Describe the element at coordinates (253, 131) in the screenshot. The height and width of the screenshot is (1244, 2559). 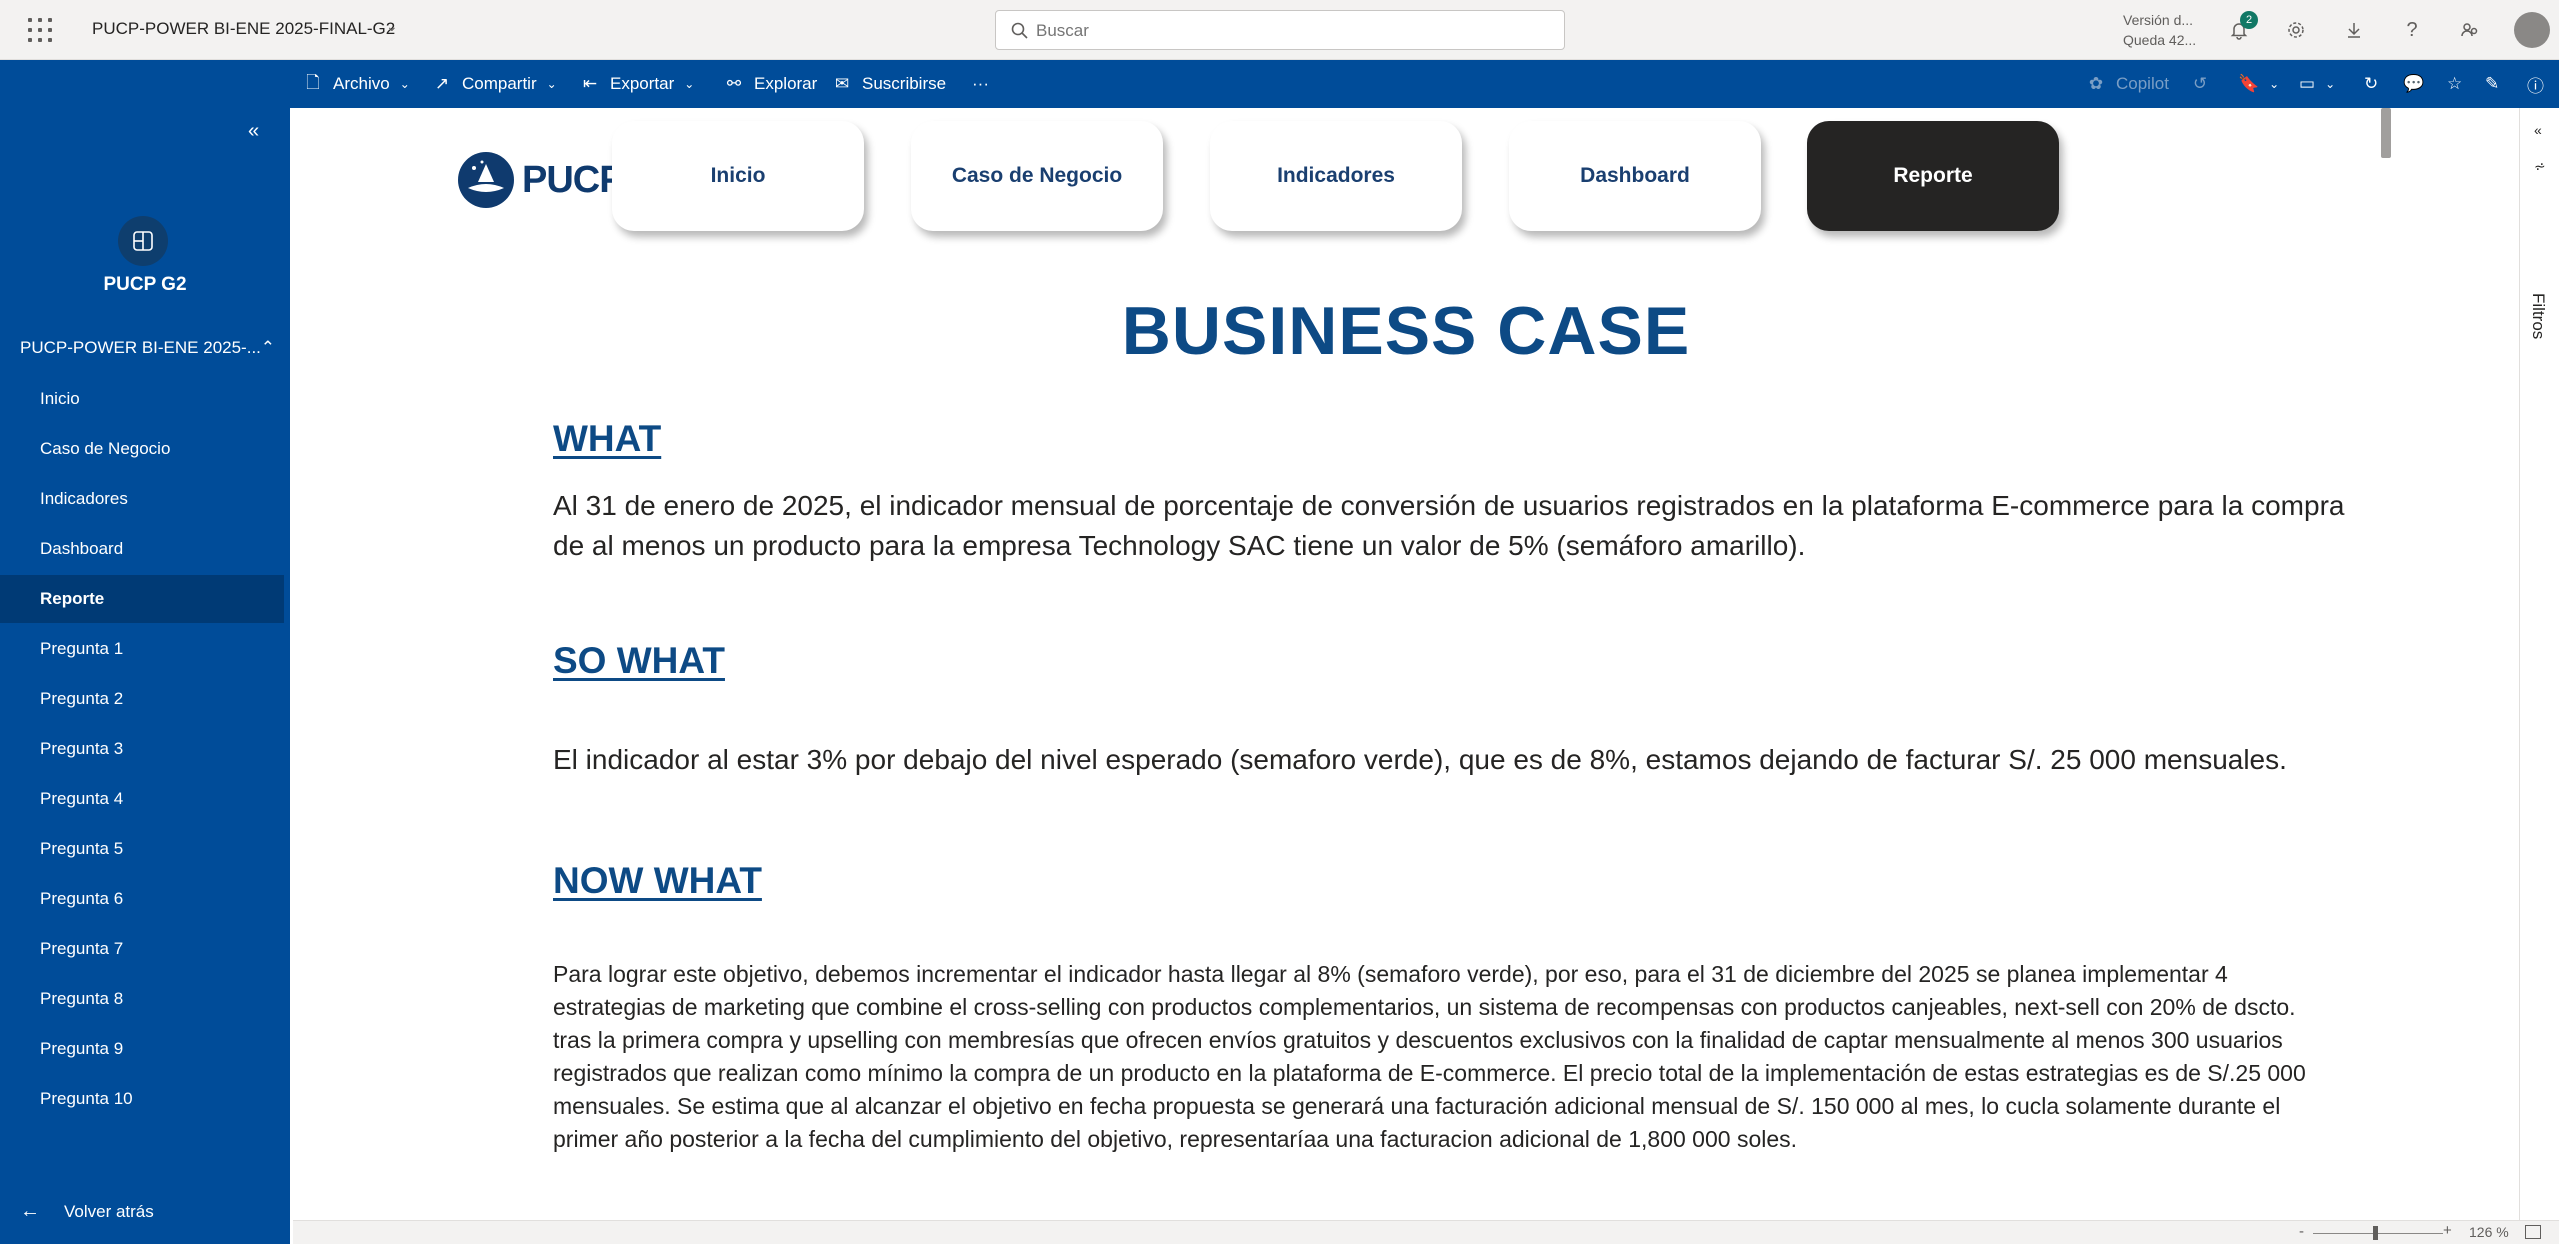
I see `collapse-nav-icon: «` at that location.